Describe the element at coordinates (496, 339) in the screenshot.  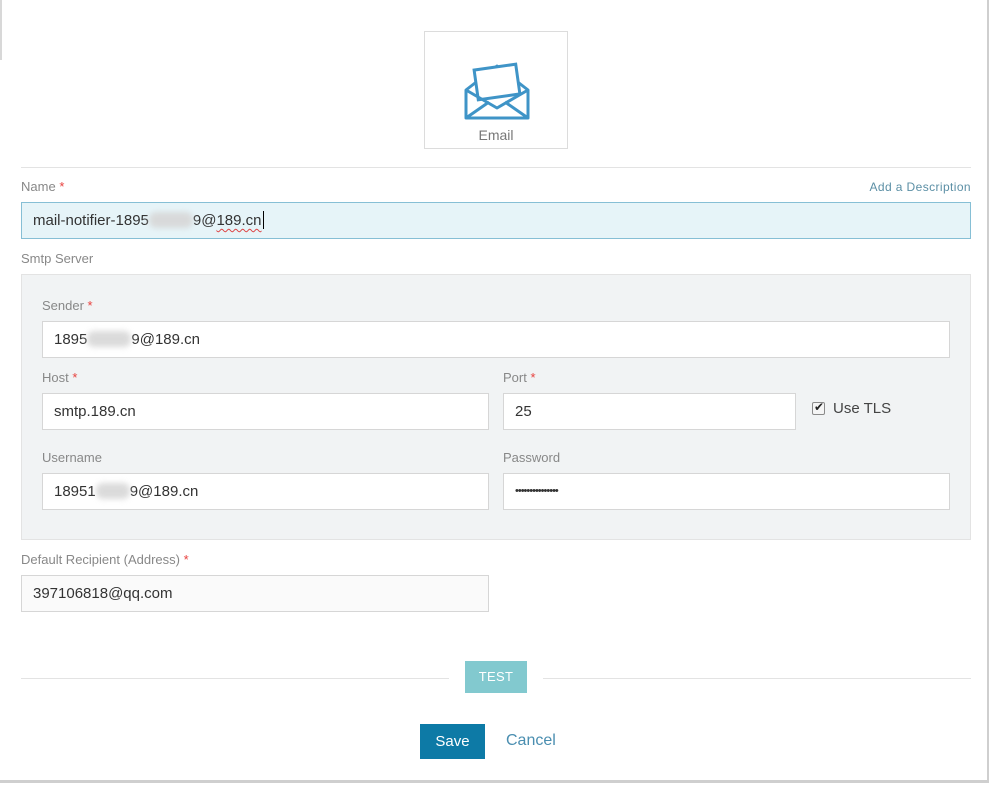
I see `sender-input: 1895 9@189.cn` at that location.